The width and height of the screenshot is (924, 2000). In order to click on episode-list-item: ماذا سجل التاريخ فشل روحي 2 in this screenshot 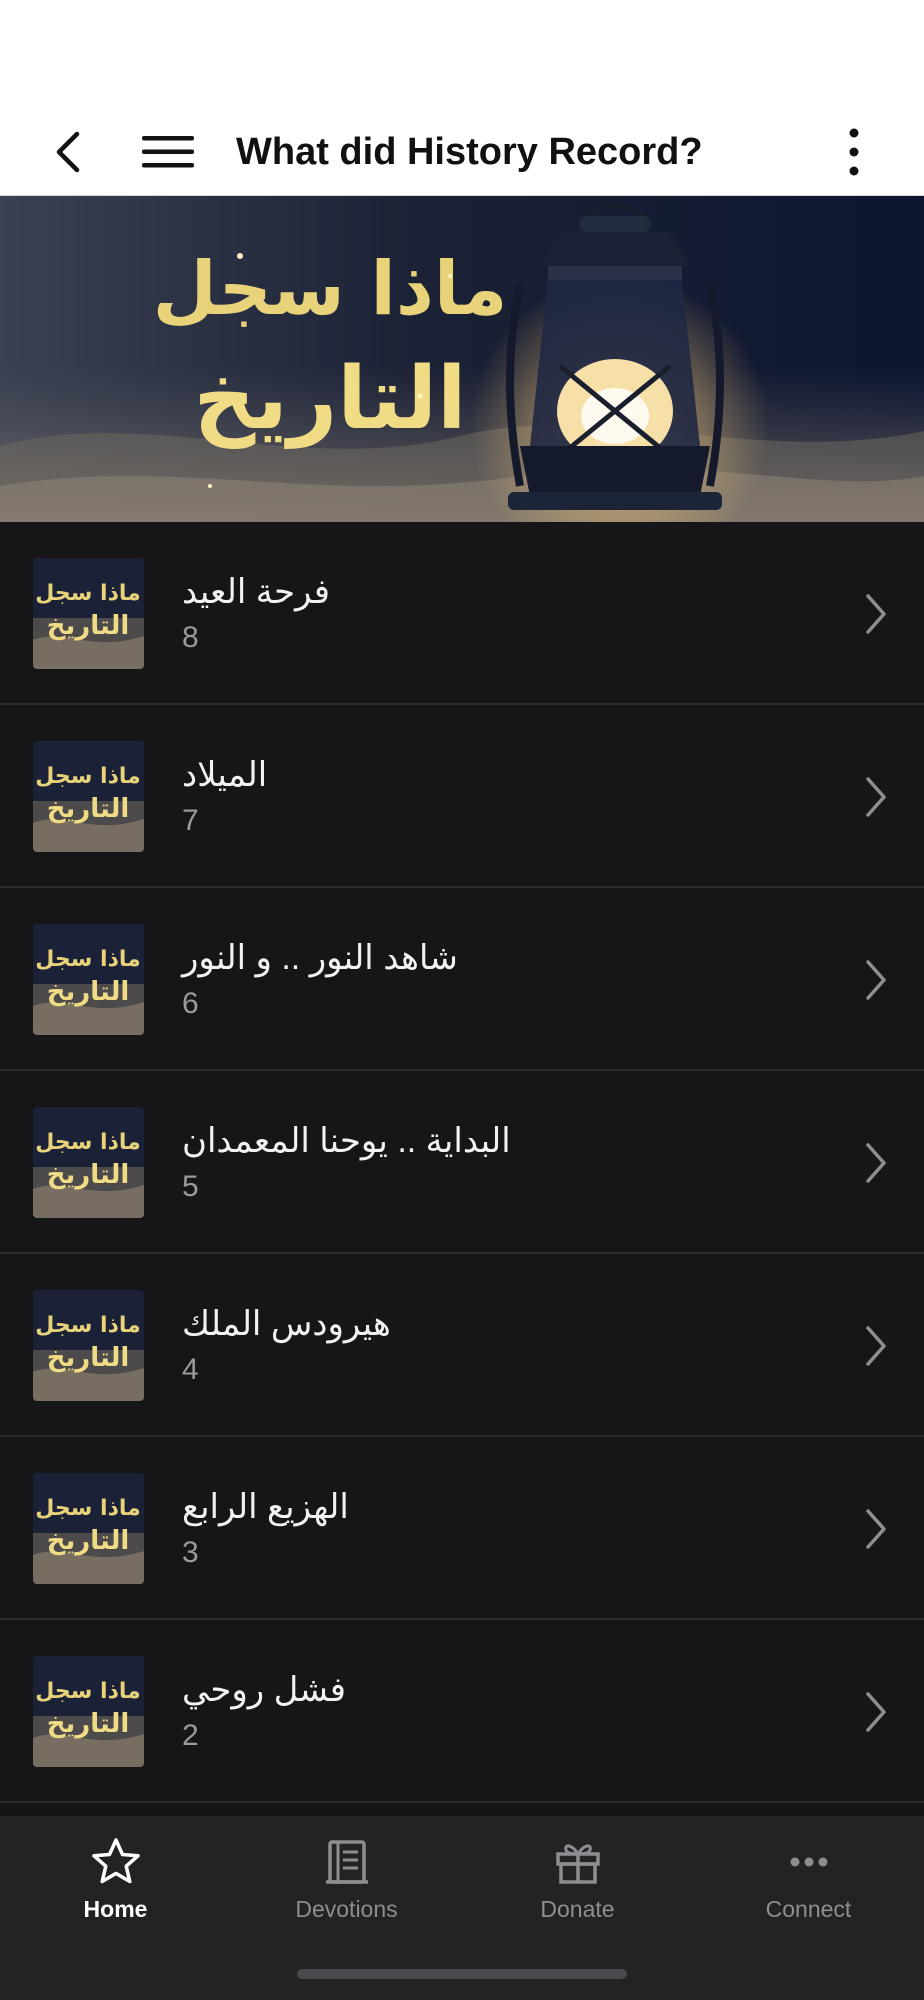, I will do `click(462, 1711)`.